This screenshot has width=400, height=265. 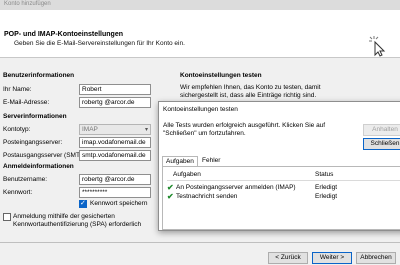 What do you see at coordinates (200, 109) in the screenshot?
I see `dialog-title: Kontoeinstellungen testen` at bounding box center [200, 109].